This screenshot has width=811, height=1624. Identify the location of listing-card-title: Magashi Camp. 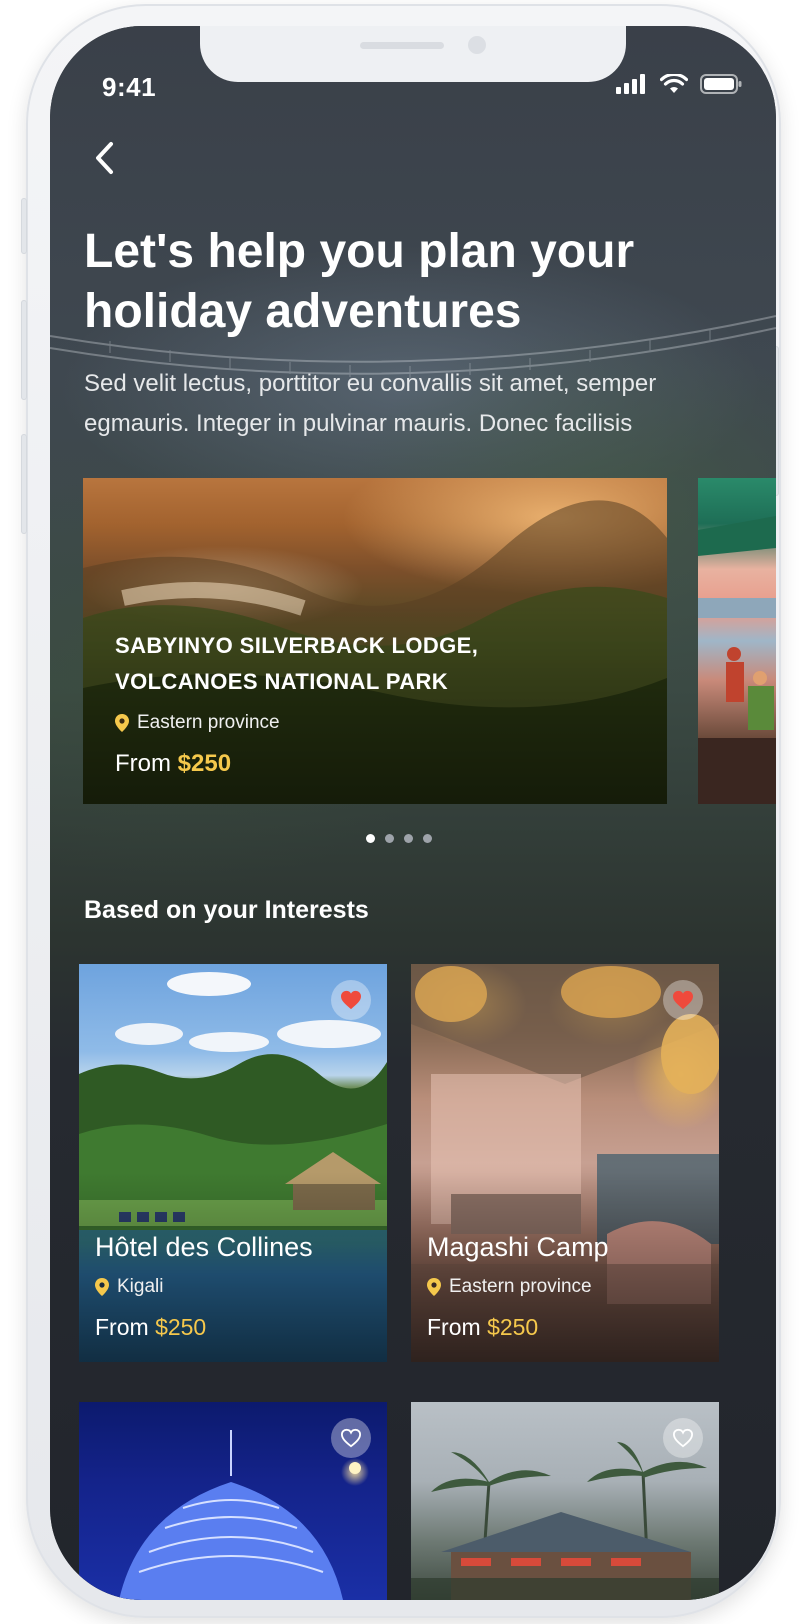
(518, 1247).